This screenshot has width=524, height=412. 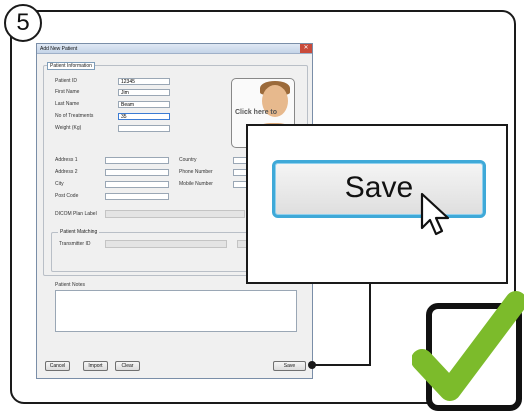 I want to click on dicom-label: DICOM Plan Label, so click(x=76, y=214).